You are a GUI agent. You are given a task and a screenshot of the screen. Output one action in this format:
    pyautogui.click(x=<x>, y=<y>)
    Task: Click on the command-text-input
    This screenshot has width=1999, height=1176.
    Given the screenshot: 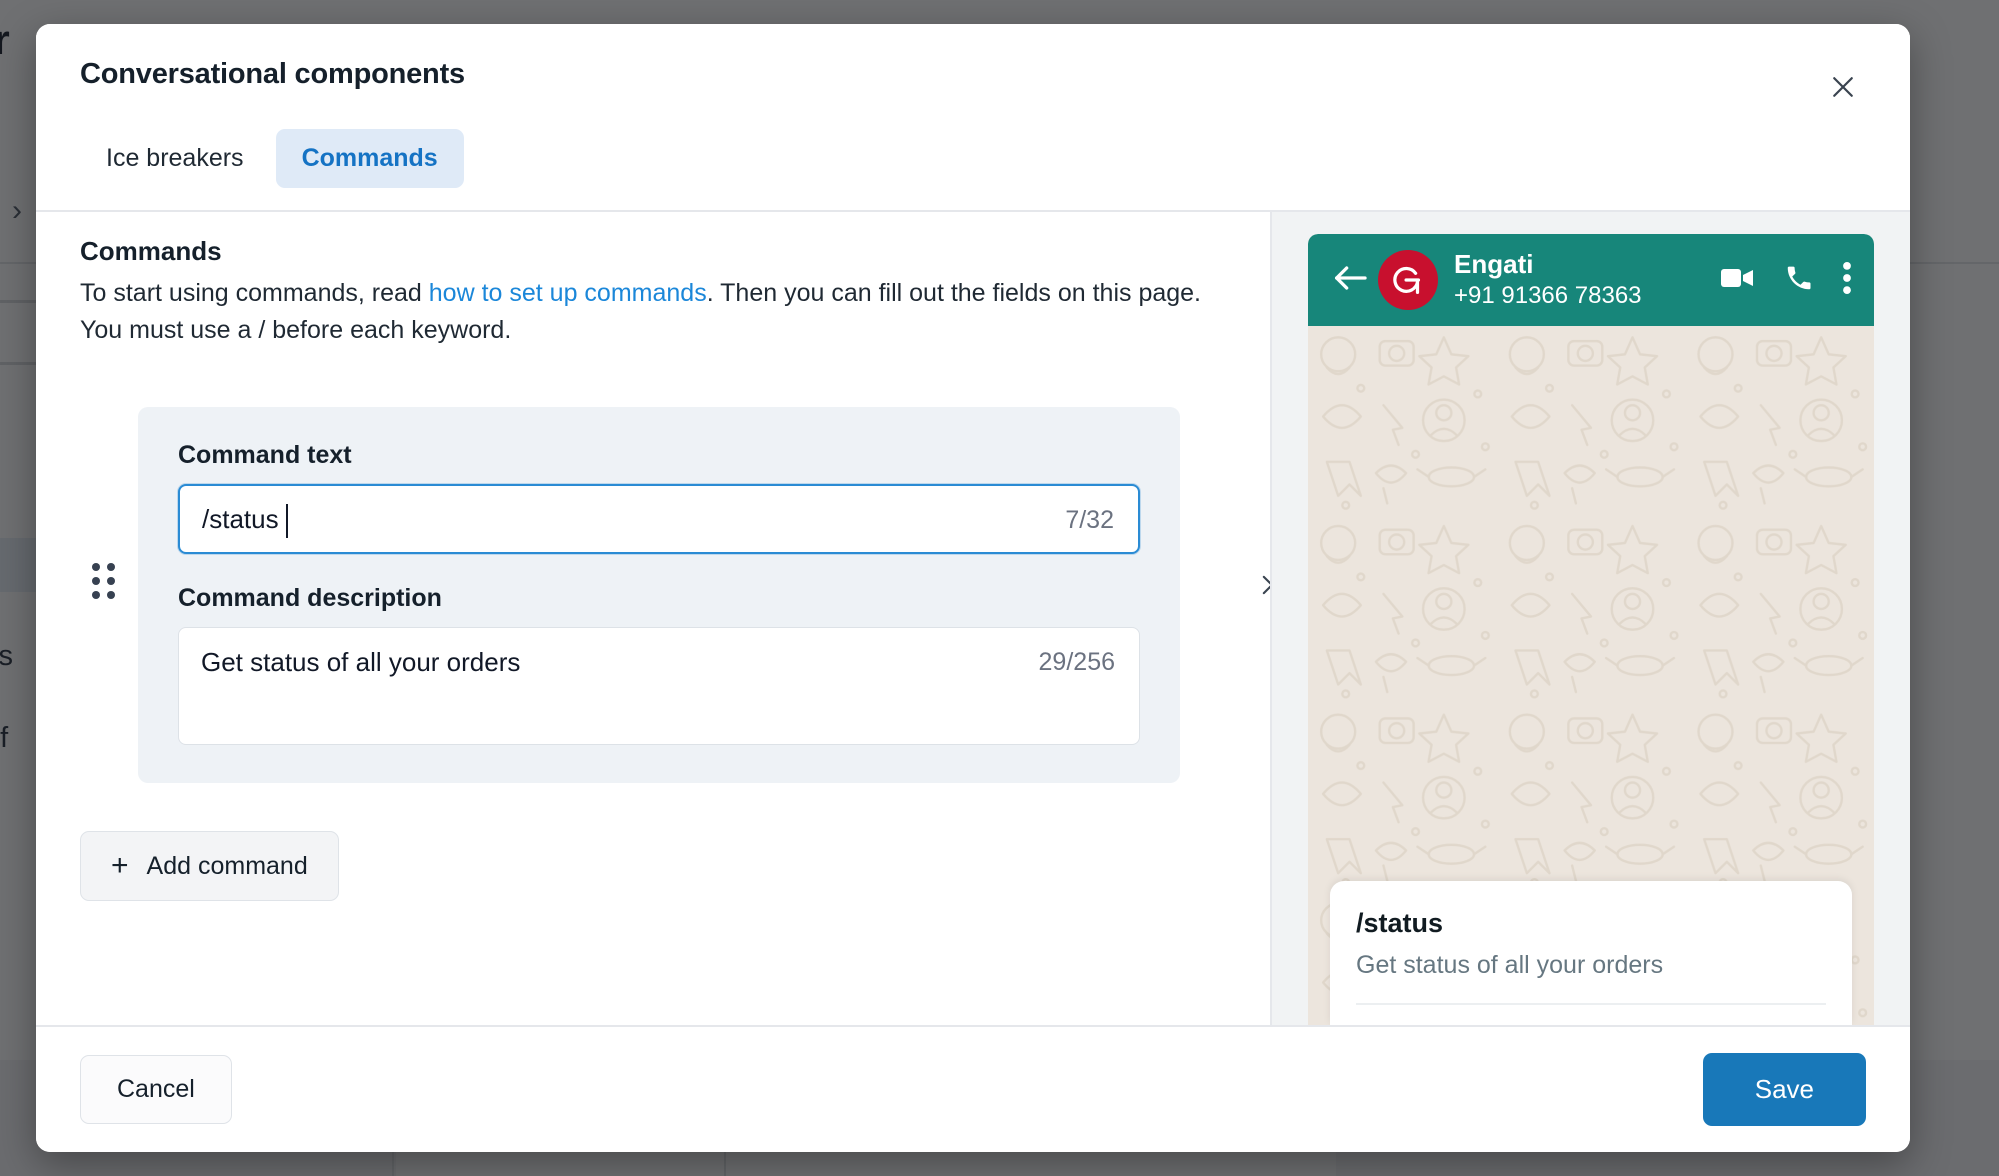 What is the action you would take?
    pyautogui.click(x=659, y=519)
    